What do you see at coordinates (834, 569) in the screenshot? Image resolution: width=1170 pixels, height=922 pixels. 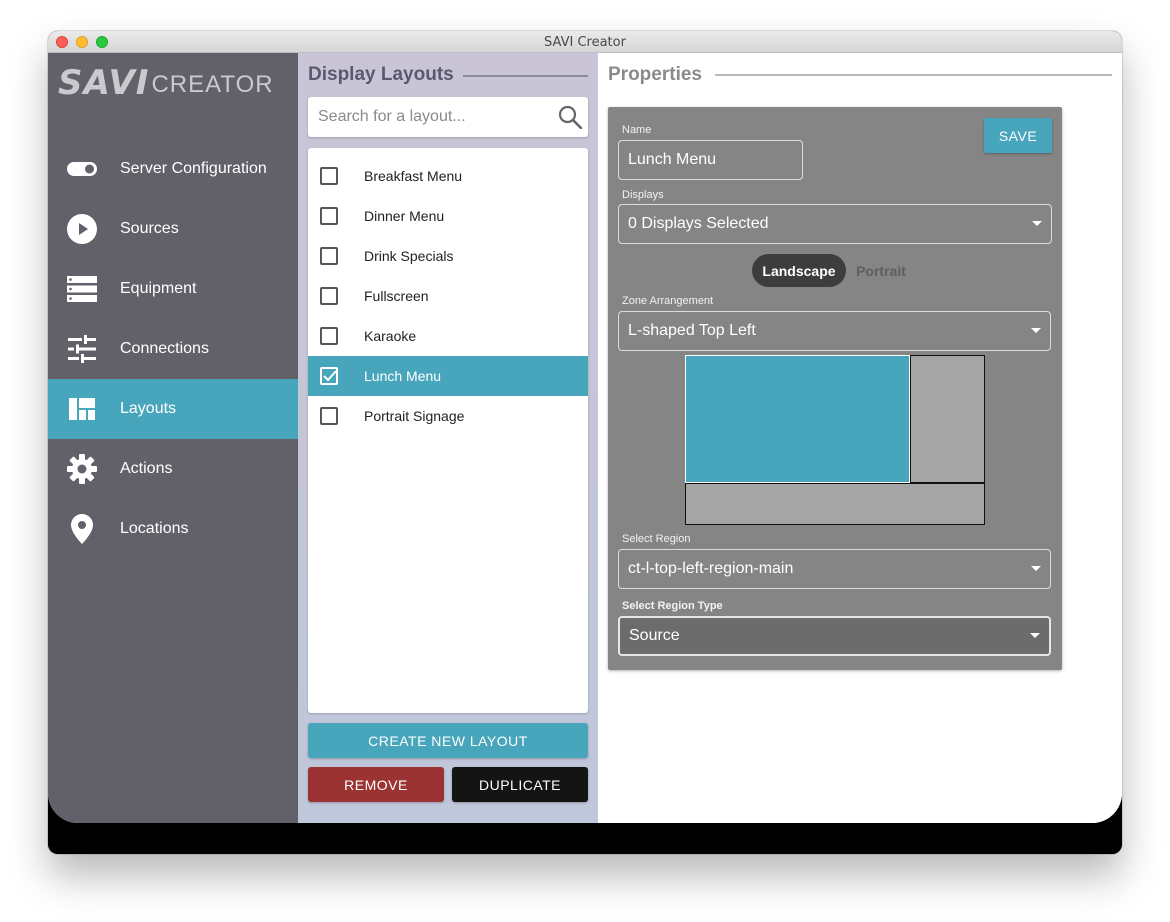 I see `region-select: ct-l-top-left-region-main` at bounding box center [834, 569].